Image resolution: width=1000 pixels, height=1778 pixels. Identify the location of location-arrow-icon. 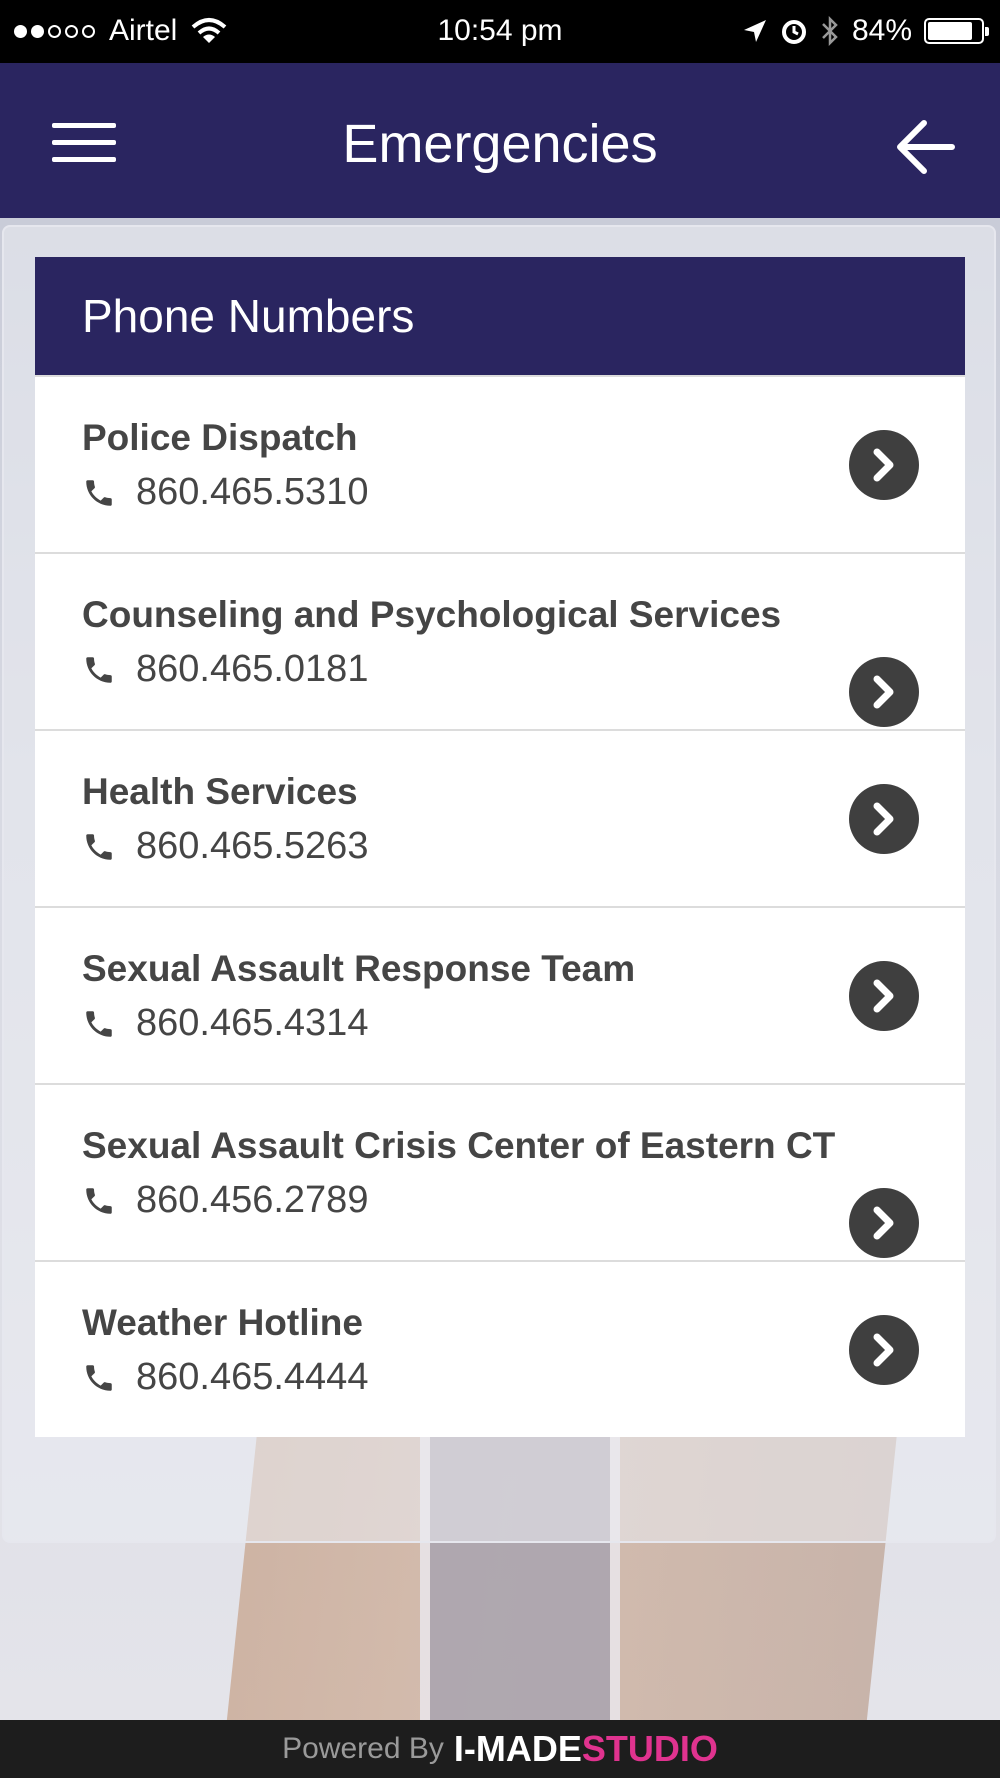
(754, 31).